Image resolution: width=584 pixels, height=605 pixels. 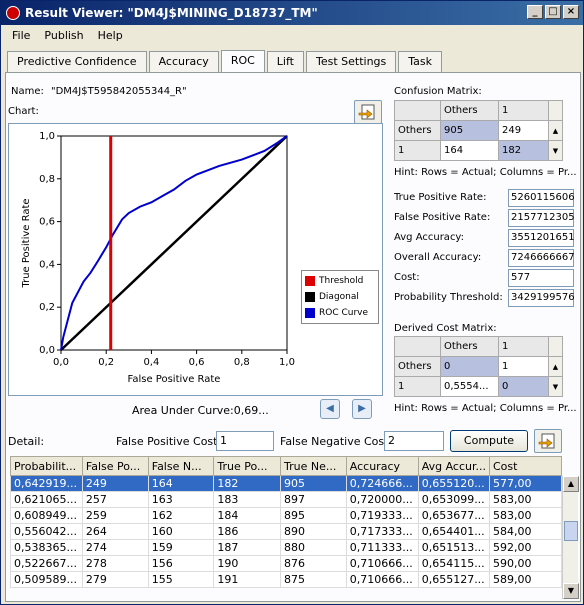 What do you see at coordinates (313, 547) in the screenshot?
I see `table-cell: 880` at bounding box center [313, 547].